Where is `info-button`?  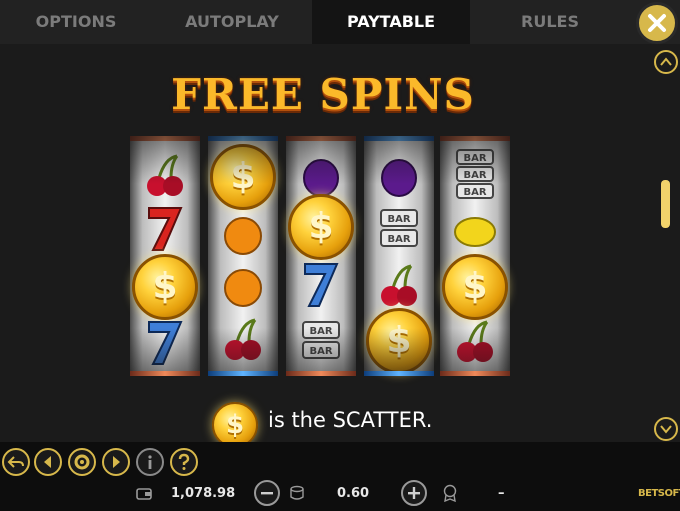
info-button is located at coordinates (150, 462).